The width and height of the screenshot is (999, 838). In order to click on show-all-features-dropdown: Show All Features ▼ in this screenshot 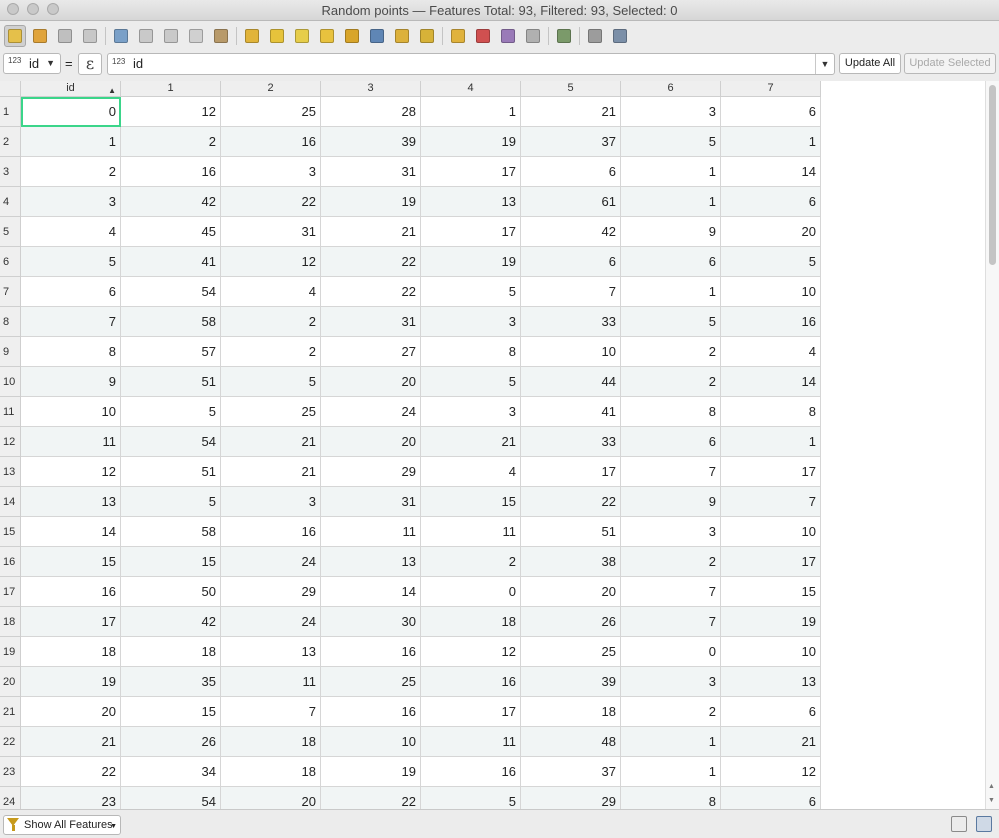, I will do `click(62, 825)`.